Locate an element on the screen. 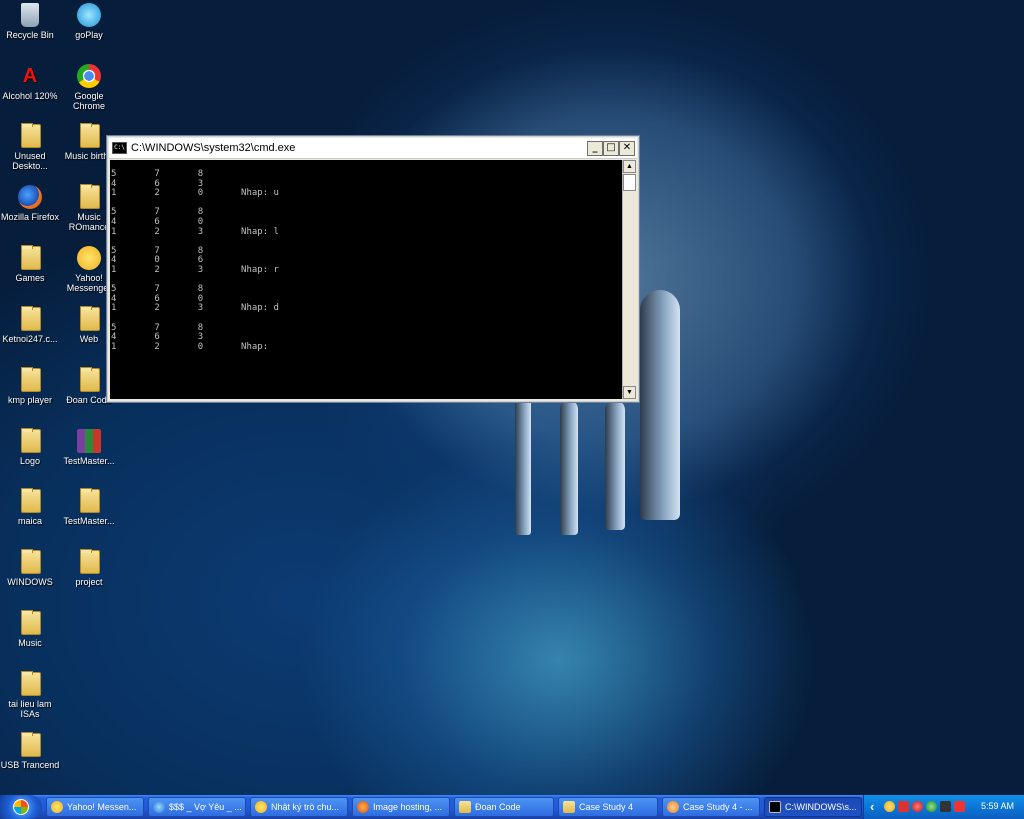 The height and width of the screenshot is (819, 1024). desktop-icon-games: Games is located at coordinates (30, 264).